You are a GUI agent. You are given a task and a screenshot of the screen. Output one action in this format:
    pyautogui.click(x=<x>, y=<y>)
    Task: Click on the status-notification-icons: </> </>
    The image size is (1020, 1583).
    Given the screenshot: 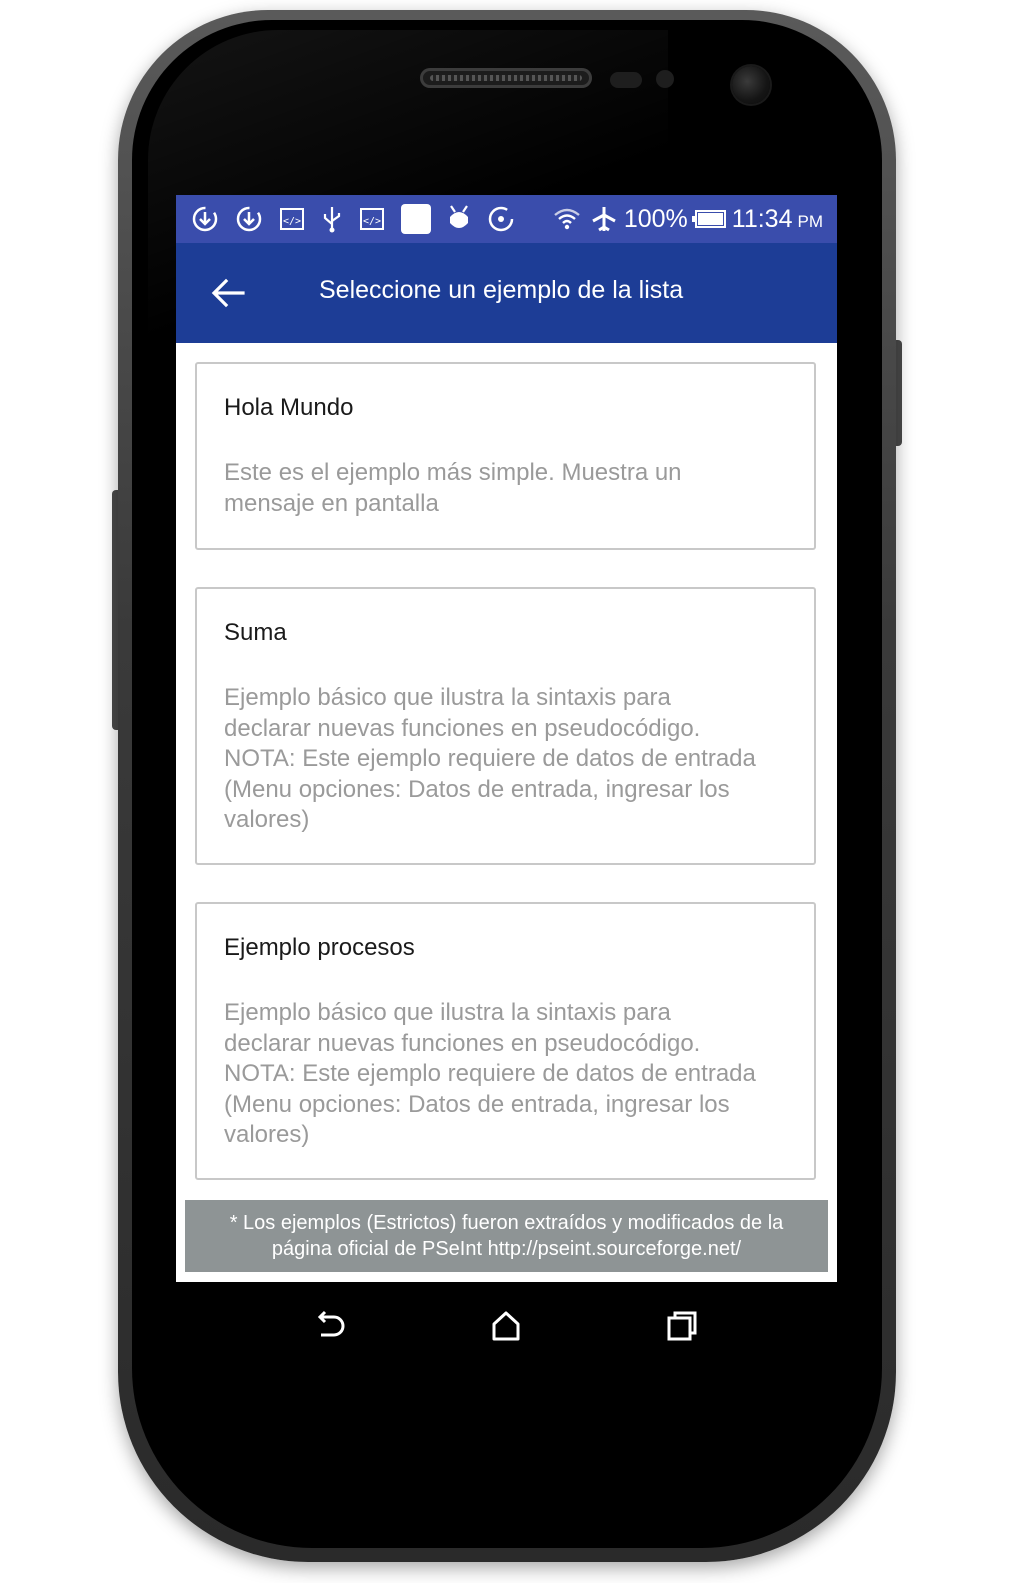 What is the action you would take?
    pyautogui.click(x=360, y=219)
    